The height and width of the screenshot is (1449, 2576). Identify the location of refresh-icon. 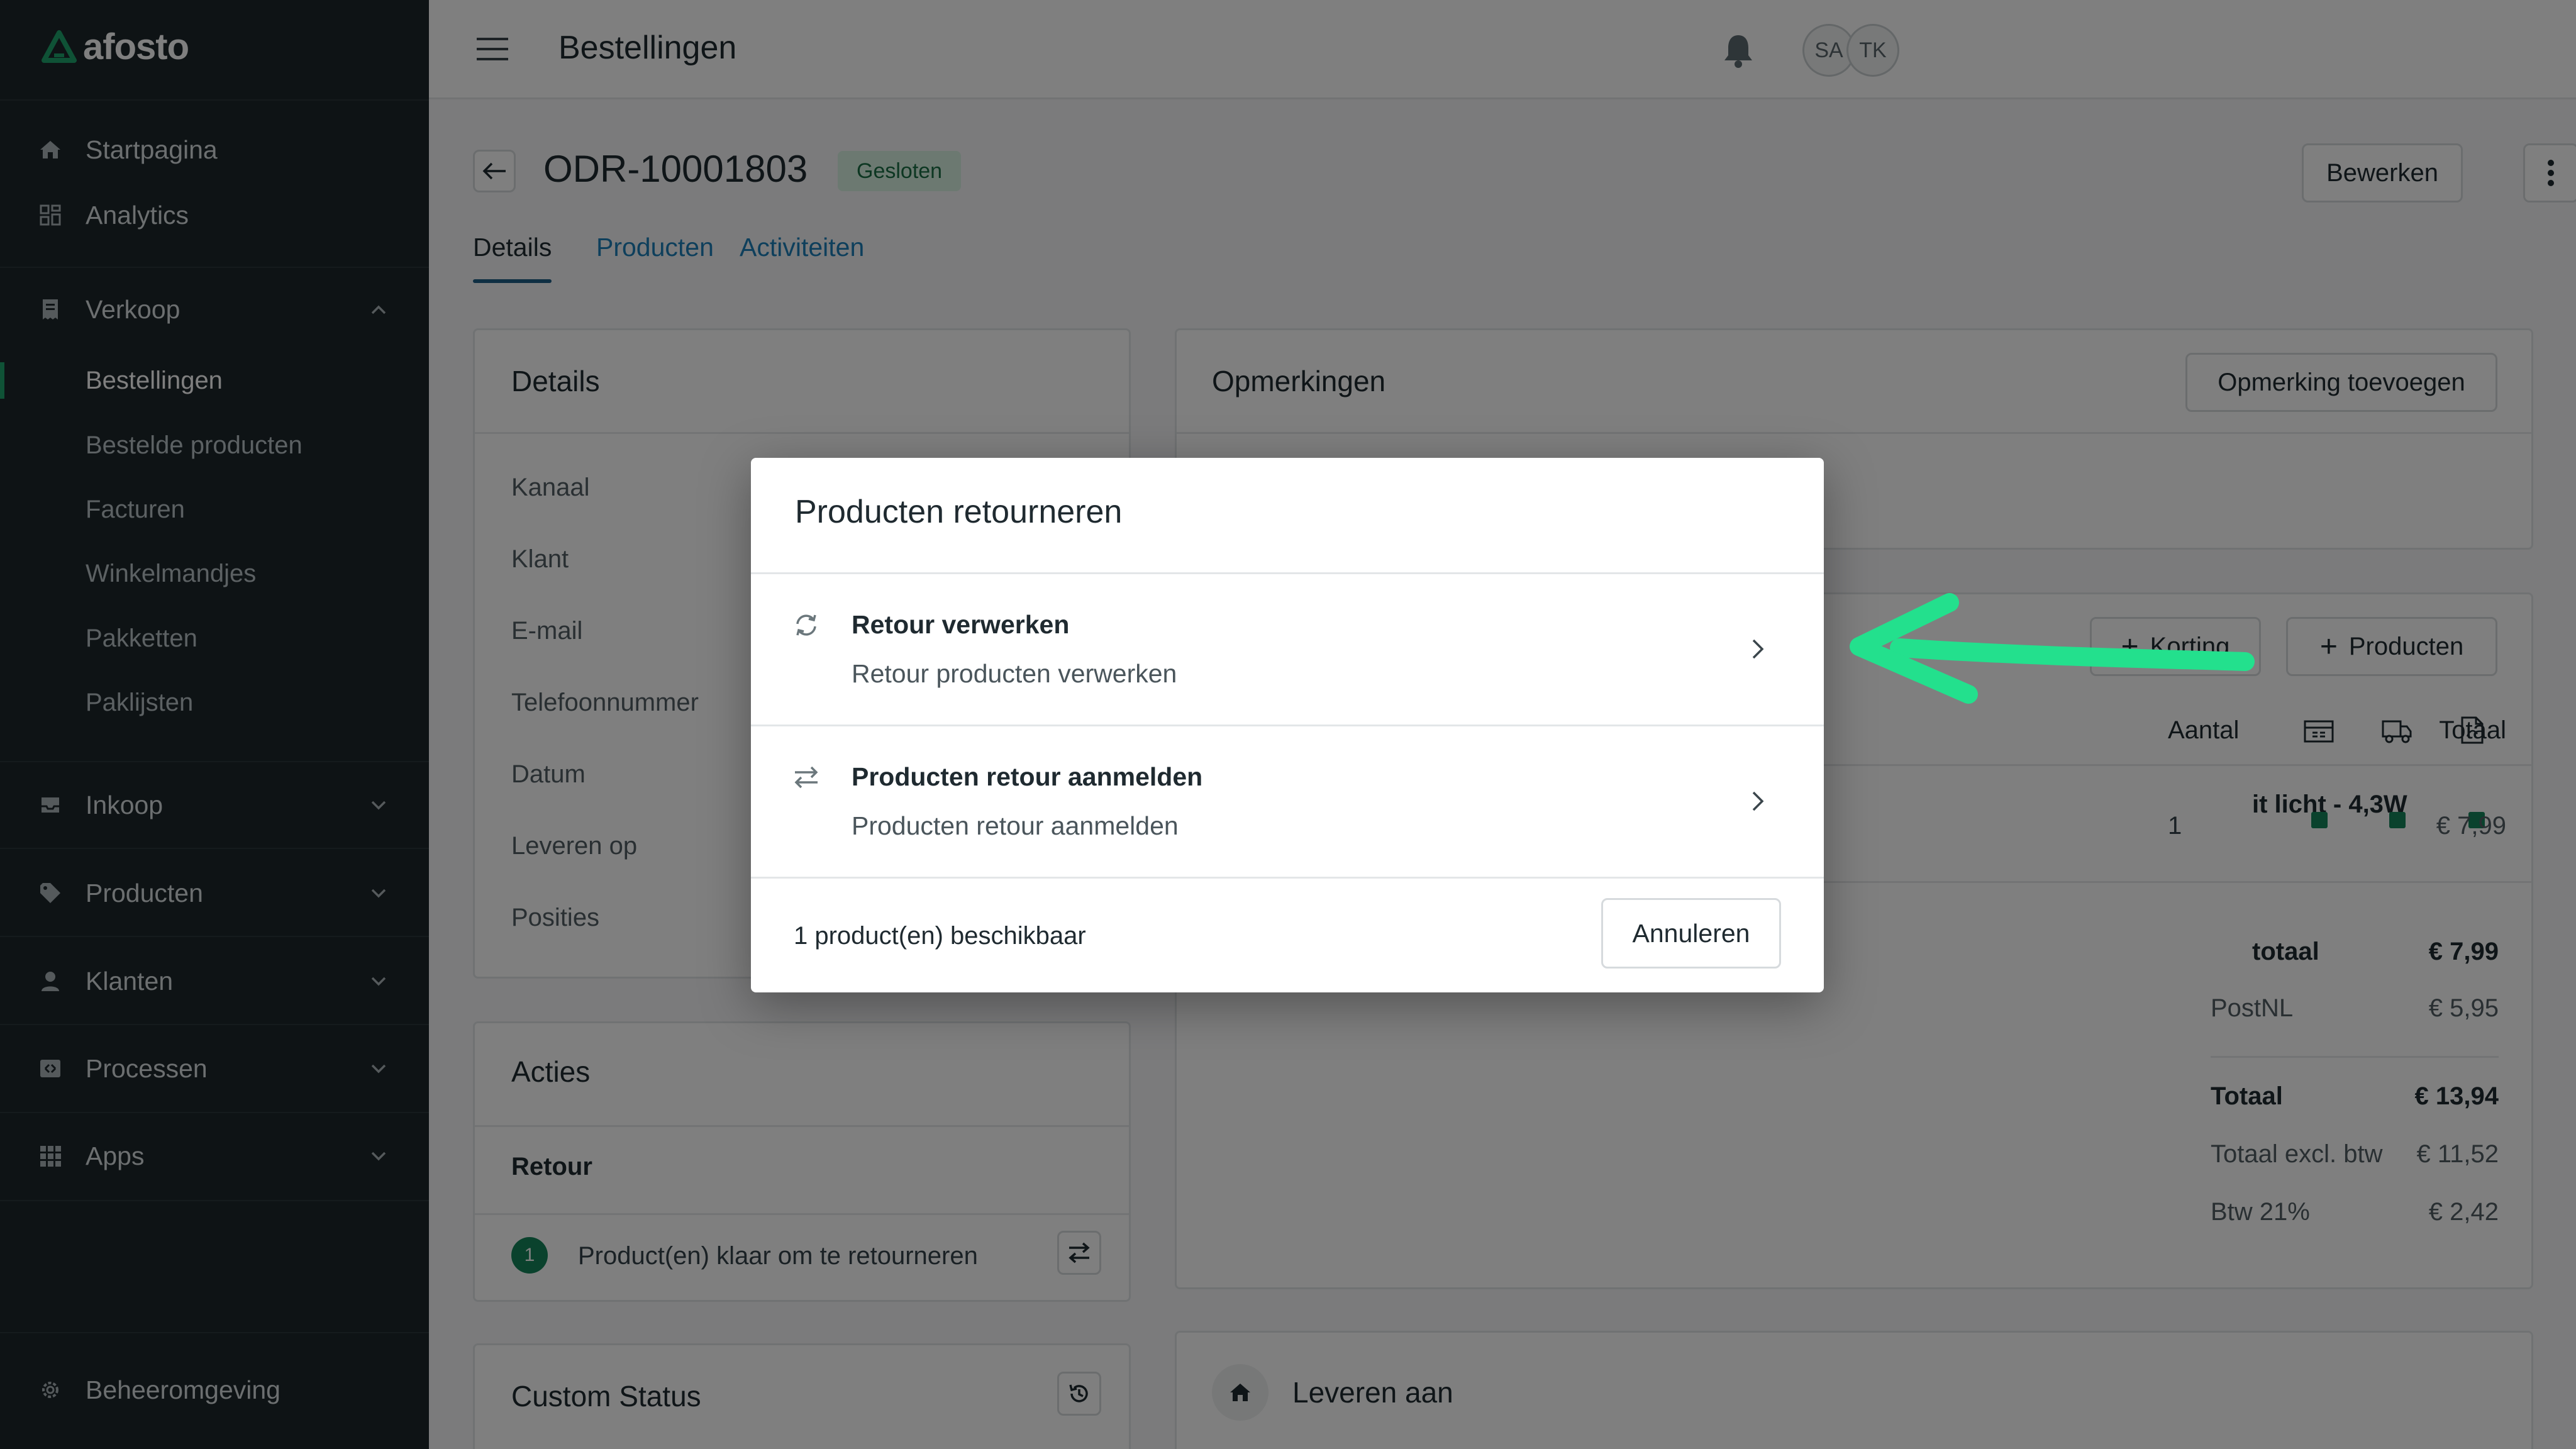
(806, 625).